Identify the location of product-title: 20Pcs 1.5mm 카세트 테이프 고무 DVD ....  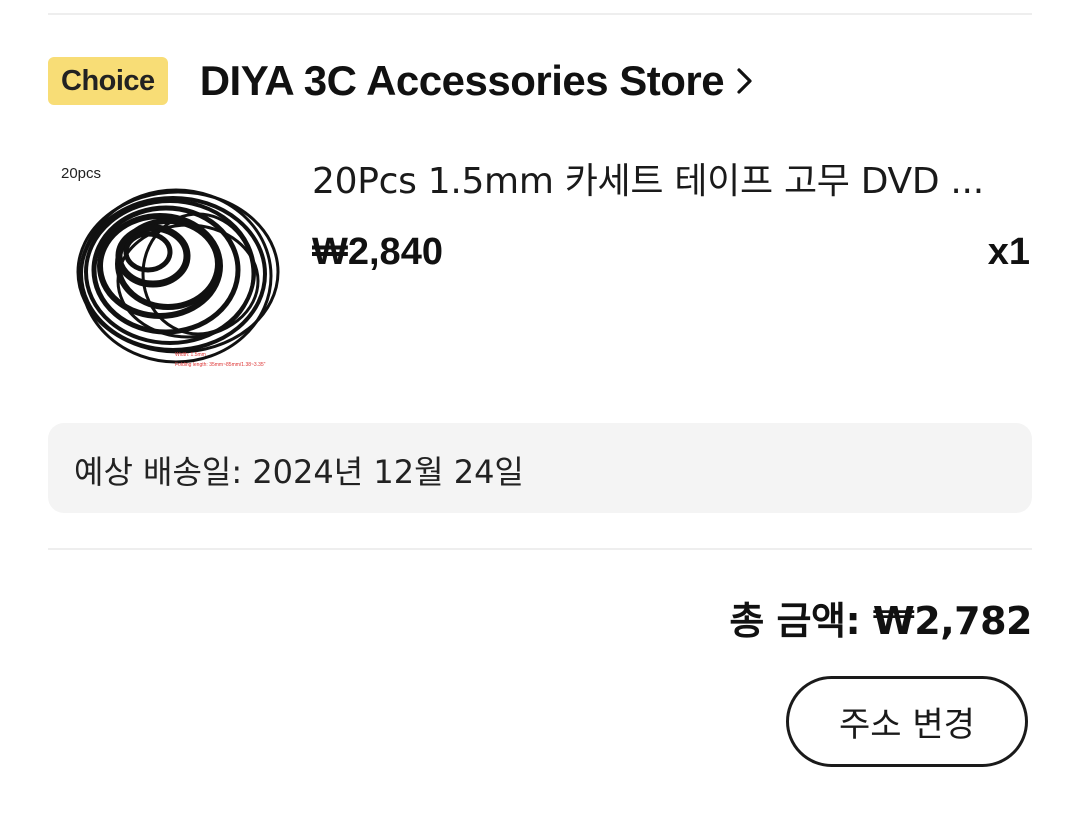
(662, 178).